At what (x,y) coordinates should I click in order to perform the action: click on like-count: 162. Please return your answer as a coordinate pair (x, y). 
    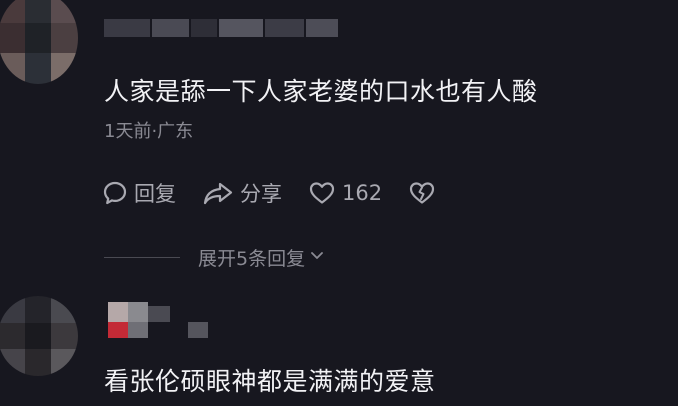
    Looking at the image, I should click on (362, 193).